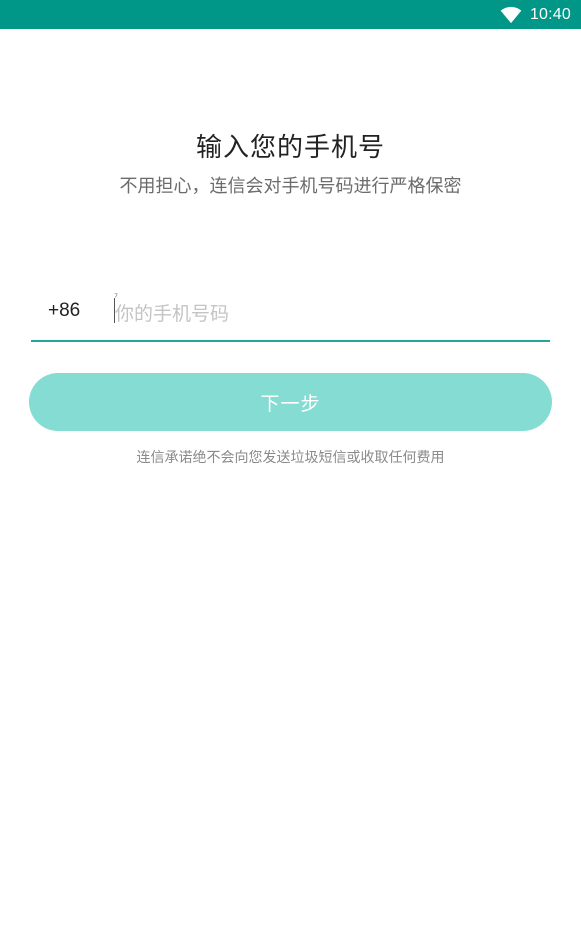  Describe the element at coordinates (290, 148) in the screenshot. I see `page-title: 输入您的手机号` at that location.